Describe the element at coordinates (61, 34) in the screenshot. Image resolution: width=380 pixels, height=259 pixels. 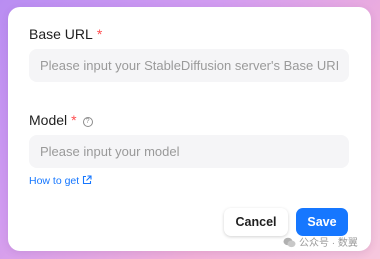
I see `base-url-label-text: Base URL` at that location.